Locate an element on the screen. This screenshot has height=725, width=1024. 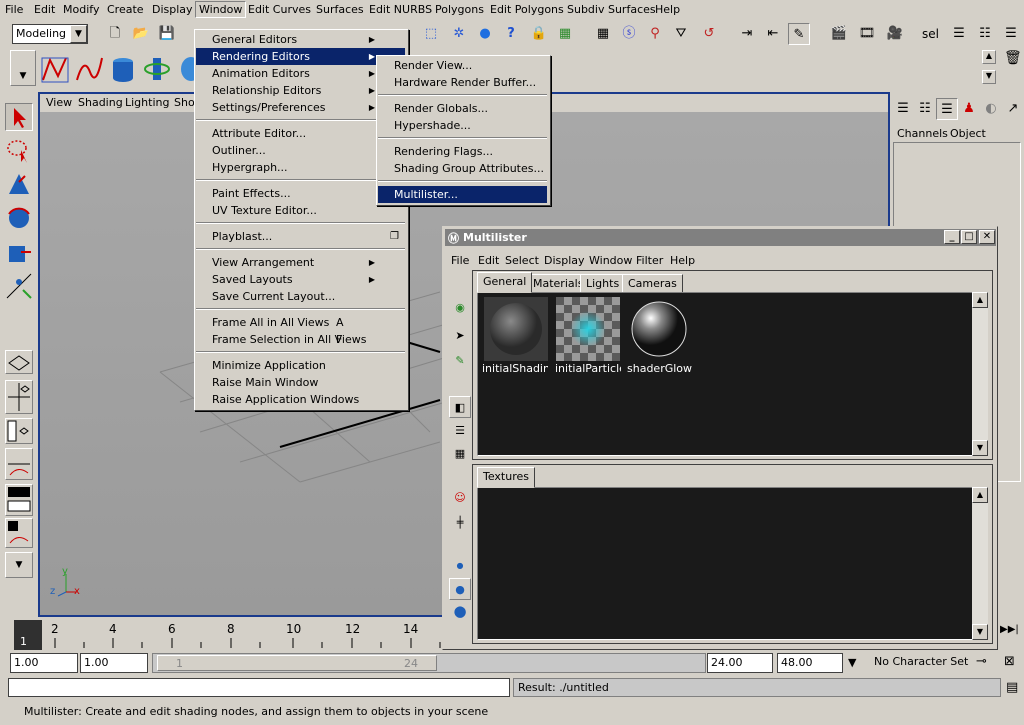
cv-curve-tool-icon is located at coordinates (55, 69).